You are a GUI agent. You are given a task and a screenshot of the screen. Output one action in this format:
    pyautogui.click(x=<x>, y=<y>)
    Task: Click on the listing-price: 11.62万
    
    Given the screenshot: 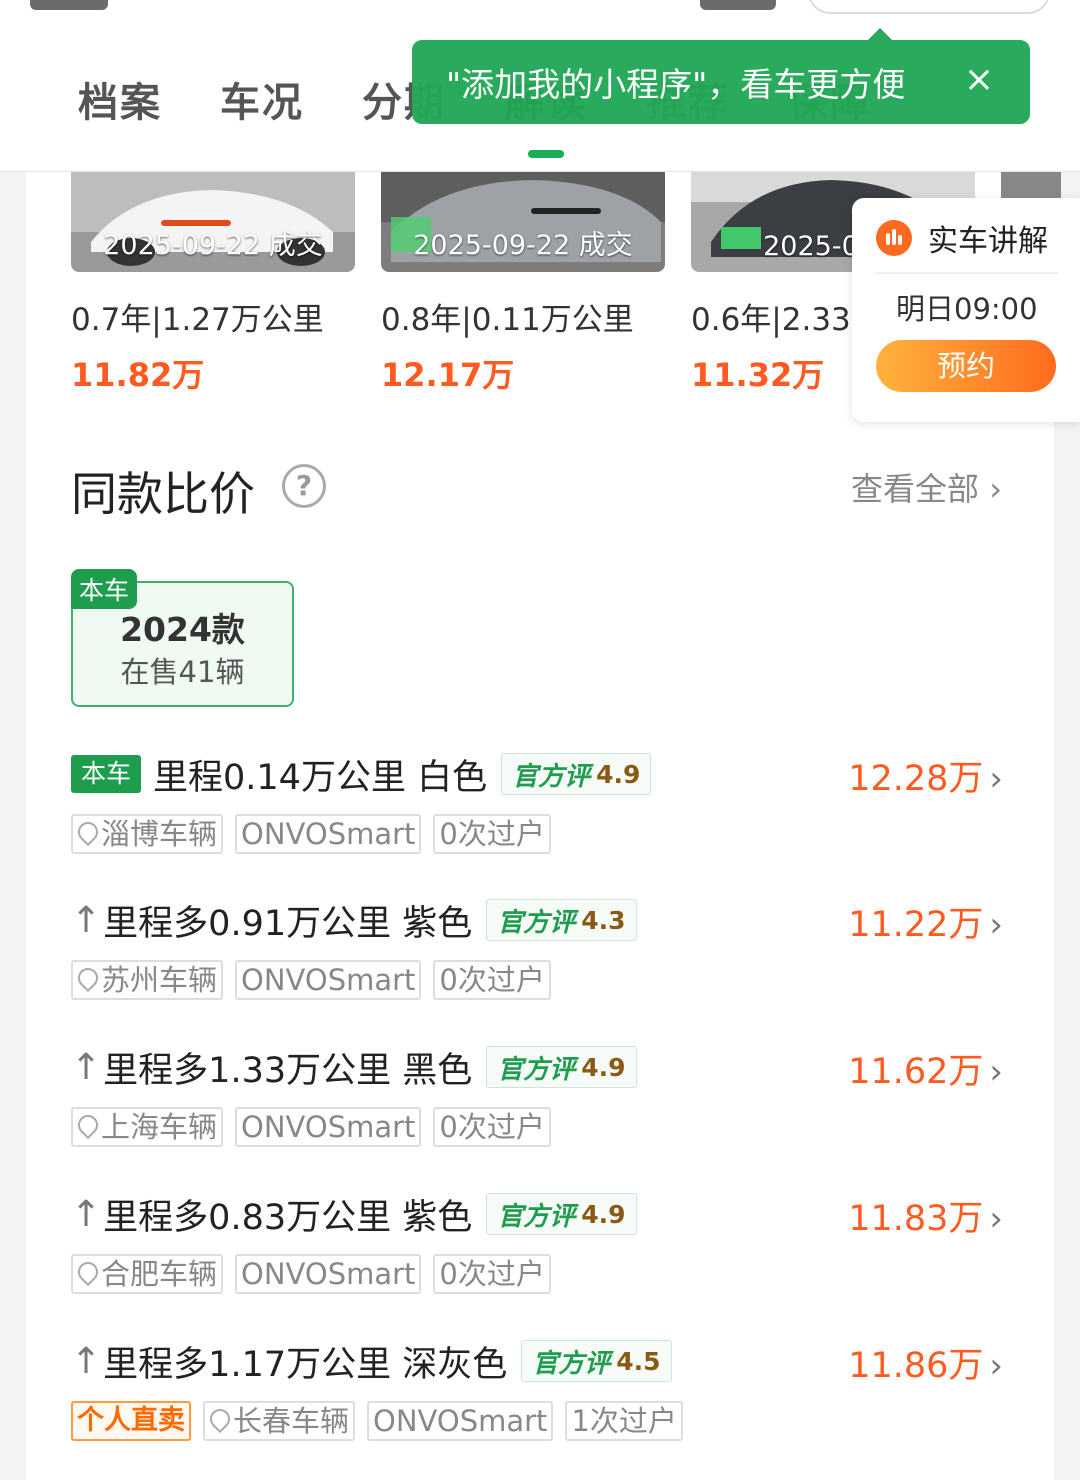 What is the action you would take?
    pyautogui.click(x=916, y=1072)
    